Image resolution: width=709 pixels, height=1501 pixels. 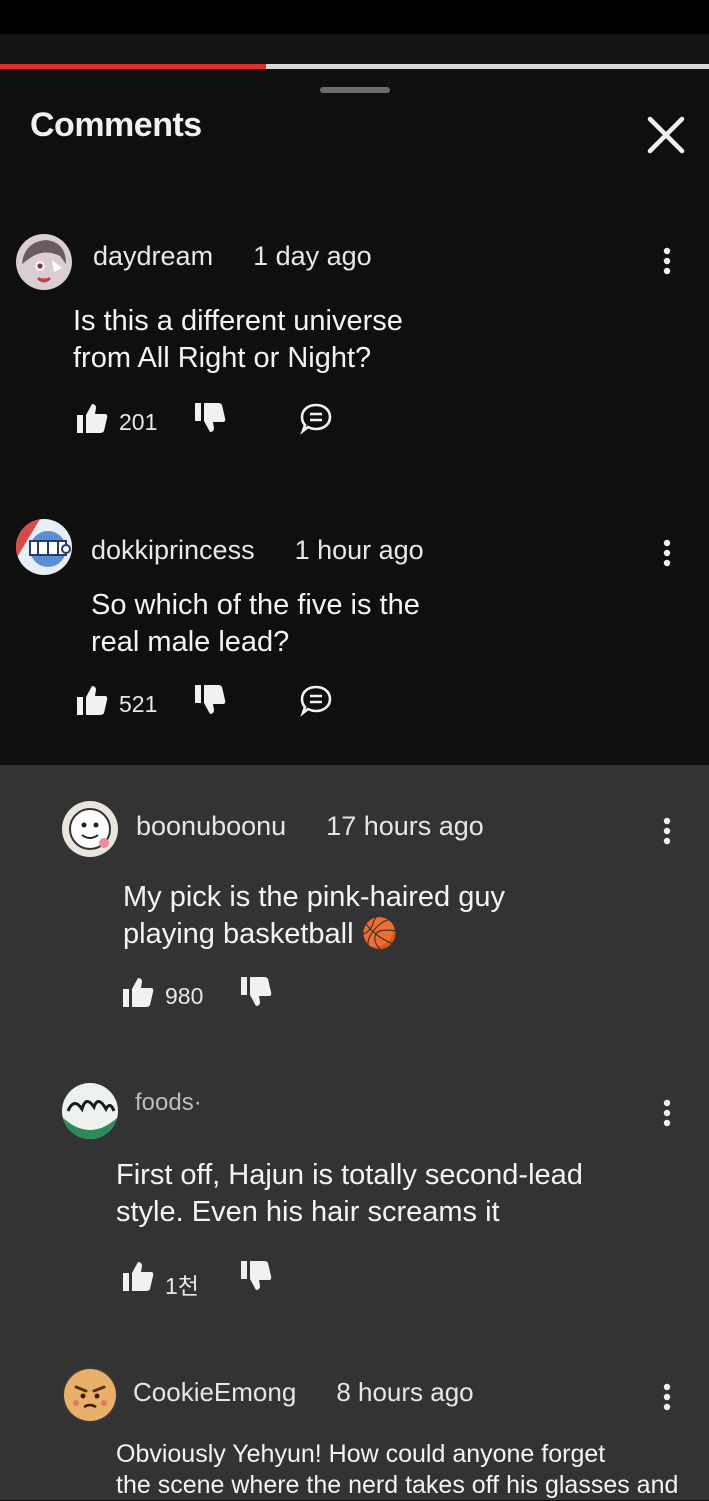 I want to click on like-count: 980, so click(x=184, y=996).